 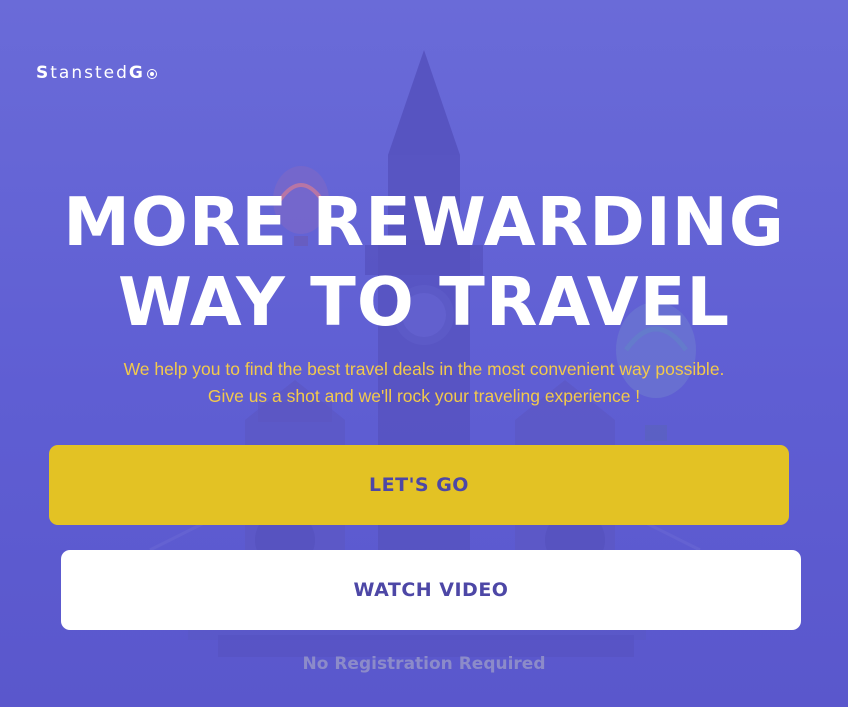 I want to click on logo-initial: S, so click(x=43, y=73).